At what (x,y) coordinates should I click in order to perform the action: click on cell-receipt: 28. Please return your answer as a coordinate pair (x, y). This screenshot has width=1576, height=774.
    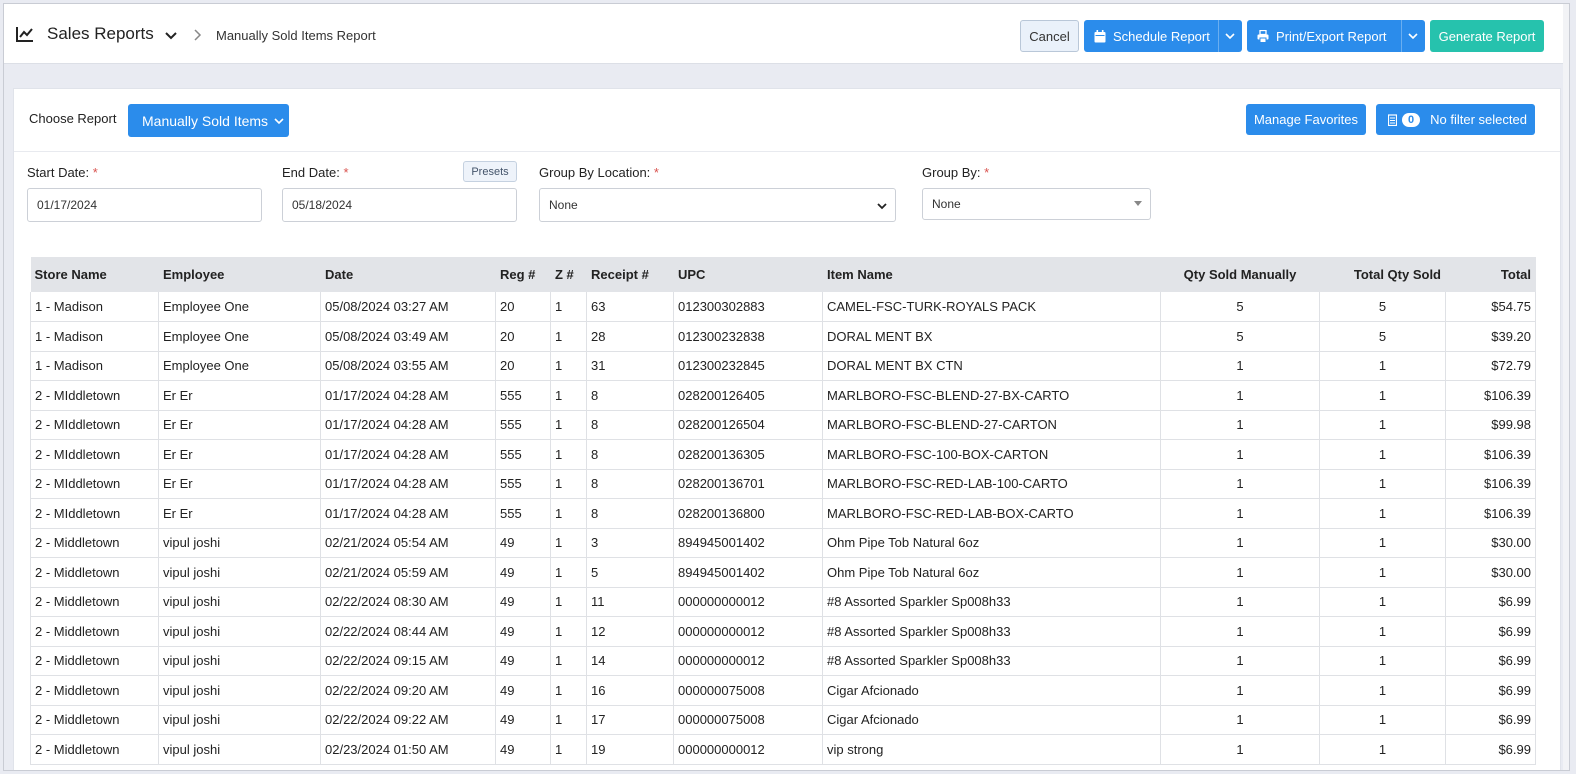
    Looking at the image, I should click on (630, 336).